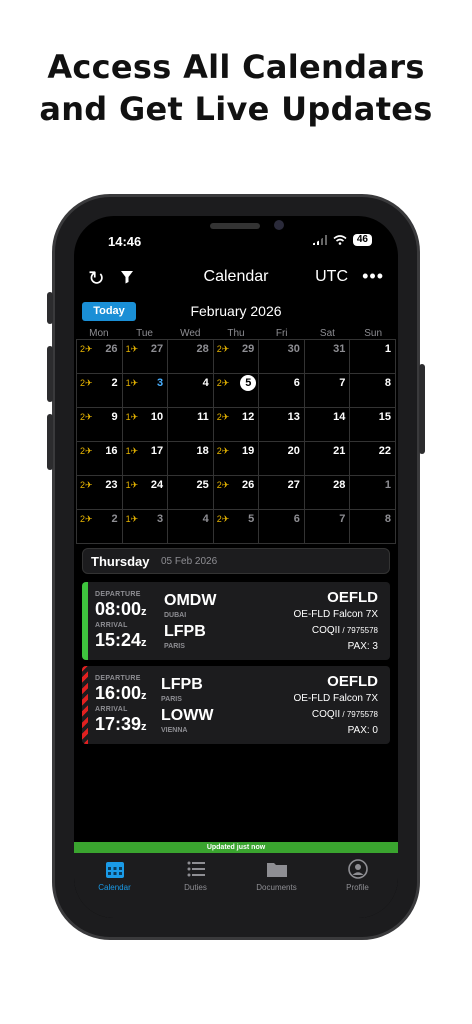 The height and width of the screenshot is (1024, 472). I want to click on departure-airport: OMDW, so click(190, 600).